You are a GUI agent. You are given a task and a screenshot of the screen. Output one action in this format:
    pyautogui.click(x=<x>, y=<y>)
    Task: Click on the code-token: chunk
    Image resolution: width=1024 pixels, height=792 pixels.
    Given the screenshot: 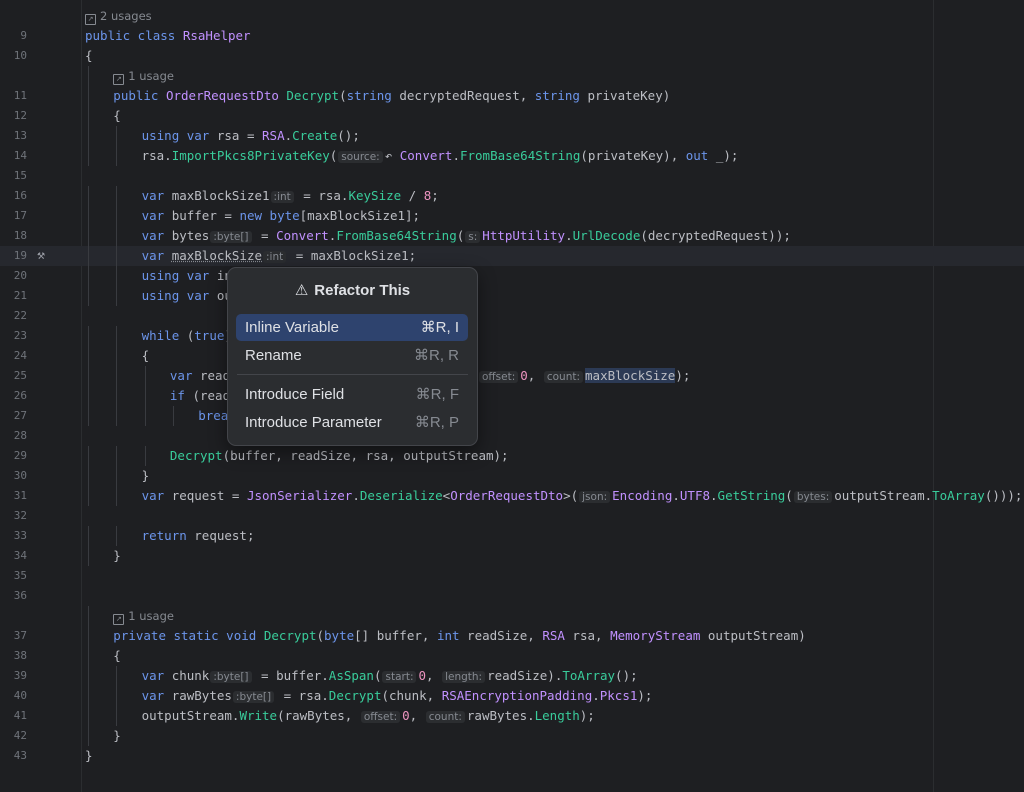 What is the action you would take?
    pyautogui.click(x=190, y=675)
    